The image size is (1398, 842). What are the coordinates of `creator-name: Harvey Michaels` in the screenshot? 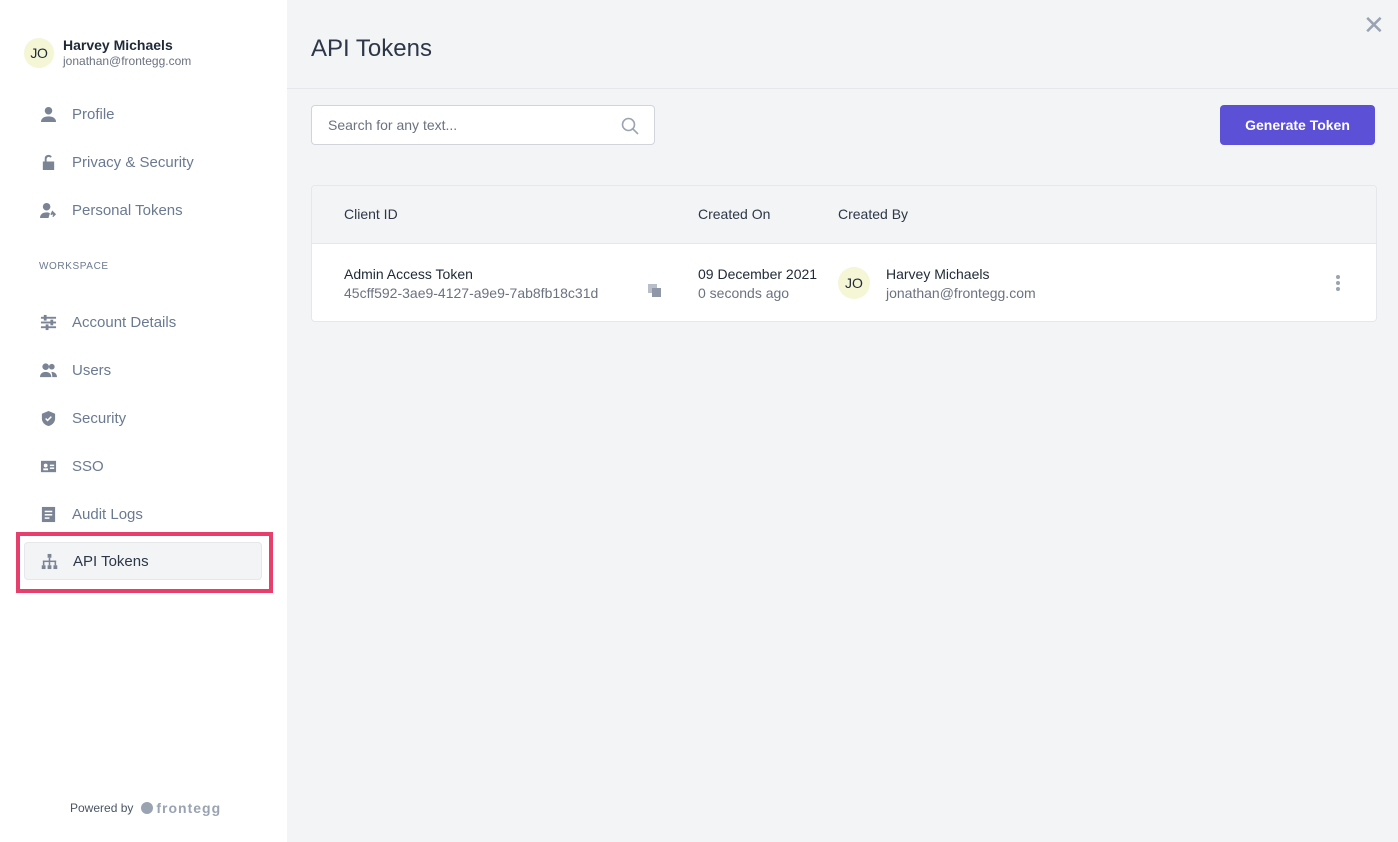 It's located at (938, 274).